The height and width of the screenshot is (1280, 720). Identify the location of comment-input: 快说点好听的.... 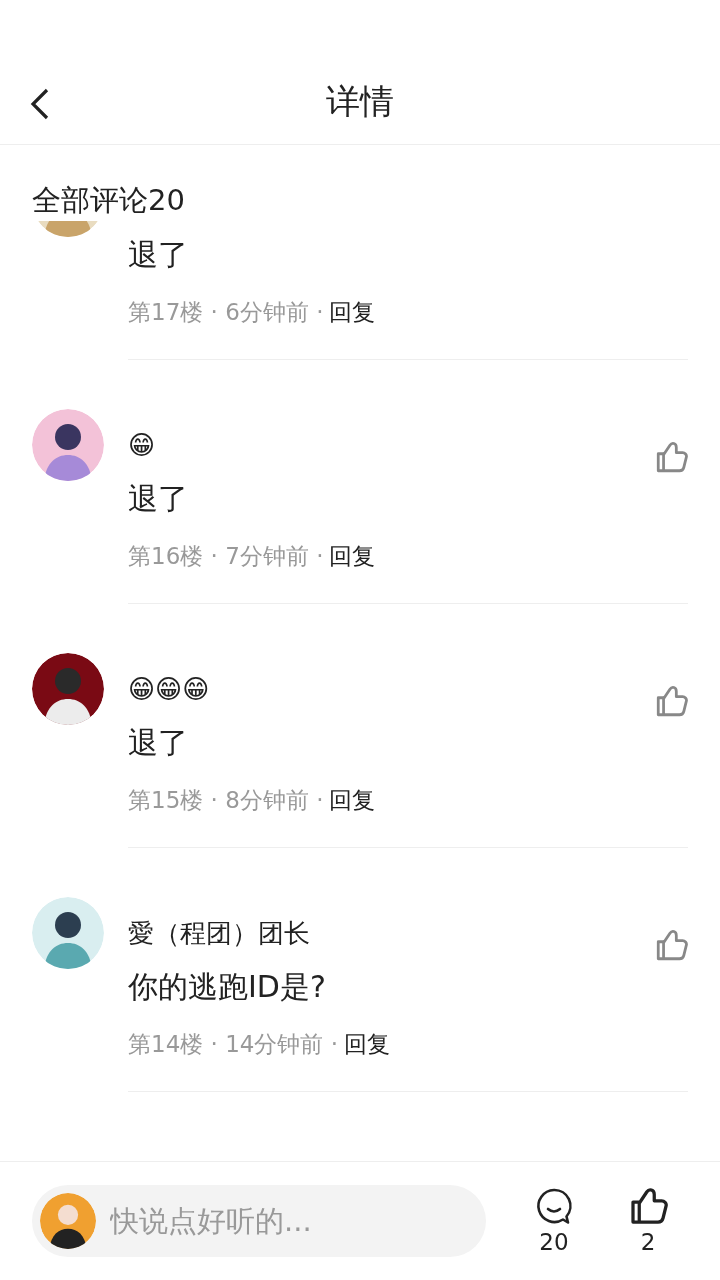
(259, 1221).